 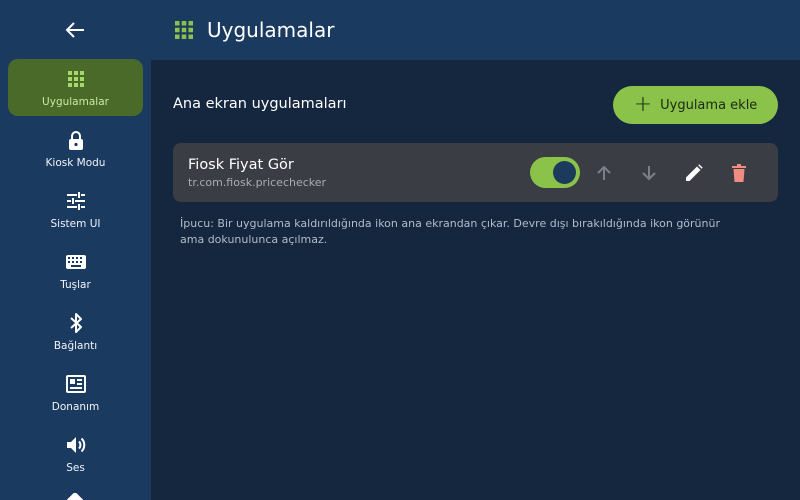 I want to click on app-name: Fiosk Fiyat Gör, so click(x=241, y=165).